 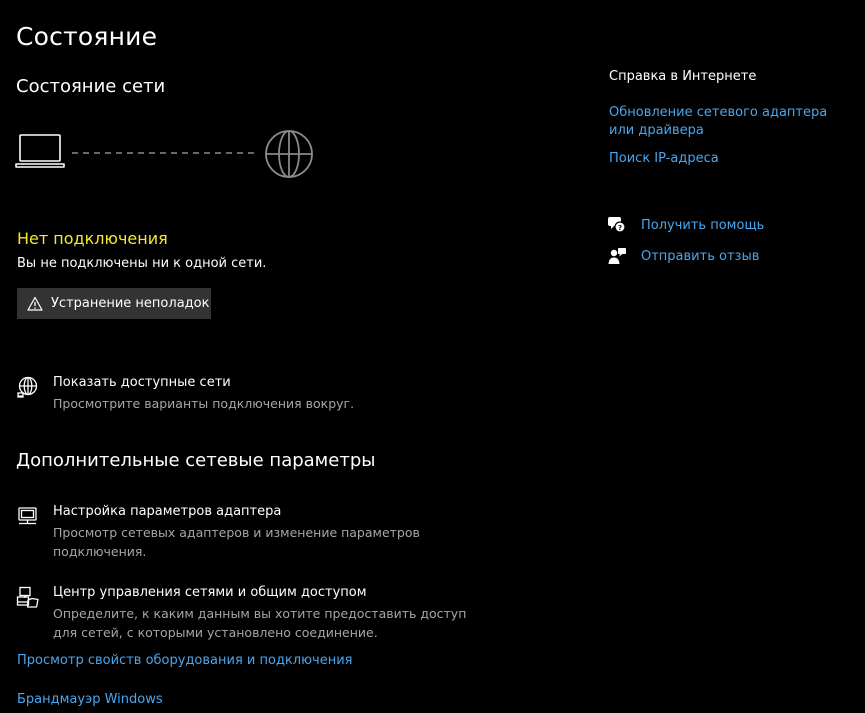 What do you see at coordinates (91, 86) in the screenshot?
I see `network-status-title: Состояние сети` at bounding box center [91, 86].